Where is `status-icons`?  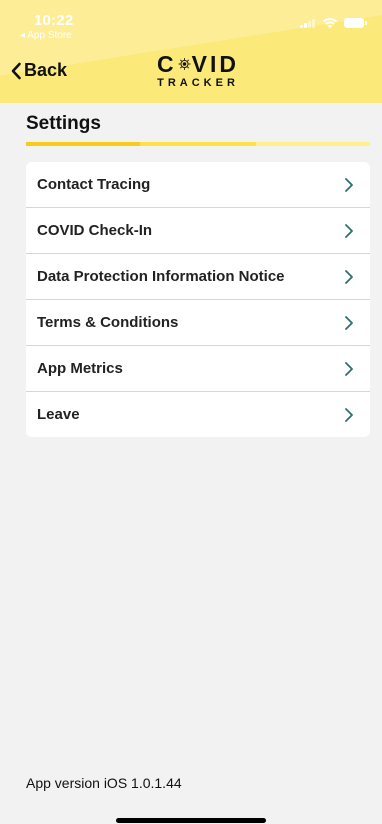 status-icons is located at coordinates (333, 23).